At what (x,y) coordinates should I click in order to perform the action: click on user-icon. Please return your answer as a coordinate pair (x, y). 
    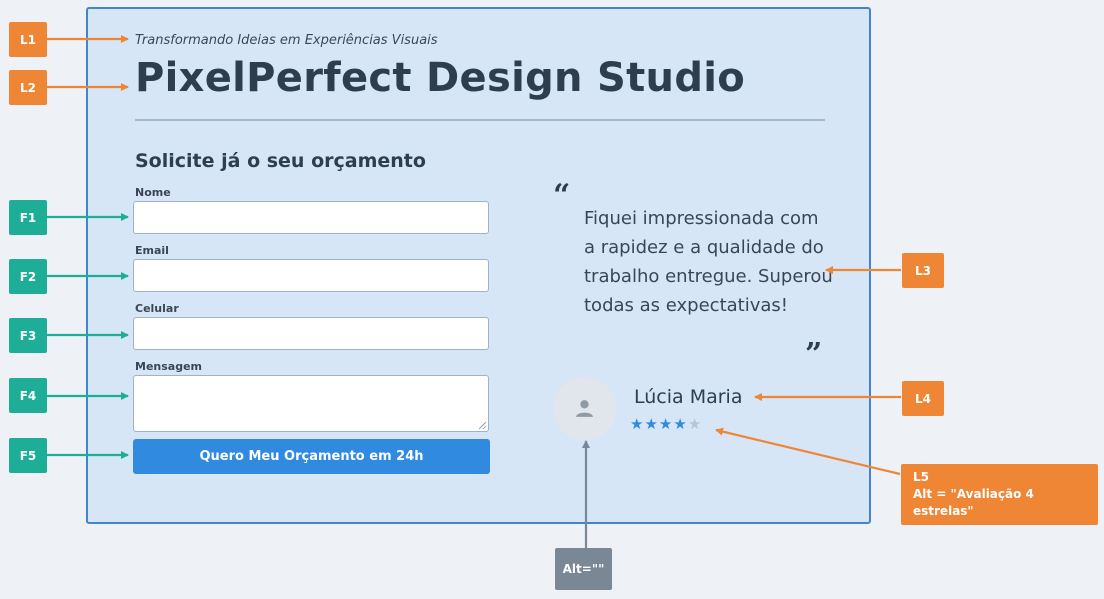
    Looking at the image, I should click on (584, 408).